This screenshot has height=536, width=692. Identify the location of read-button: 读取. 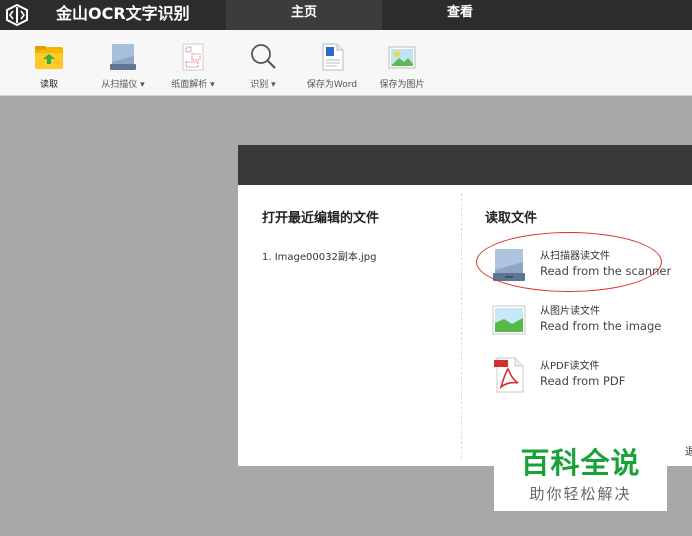
(49, 63).